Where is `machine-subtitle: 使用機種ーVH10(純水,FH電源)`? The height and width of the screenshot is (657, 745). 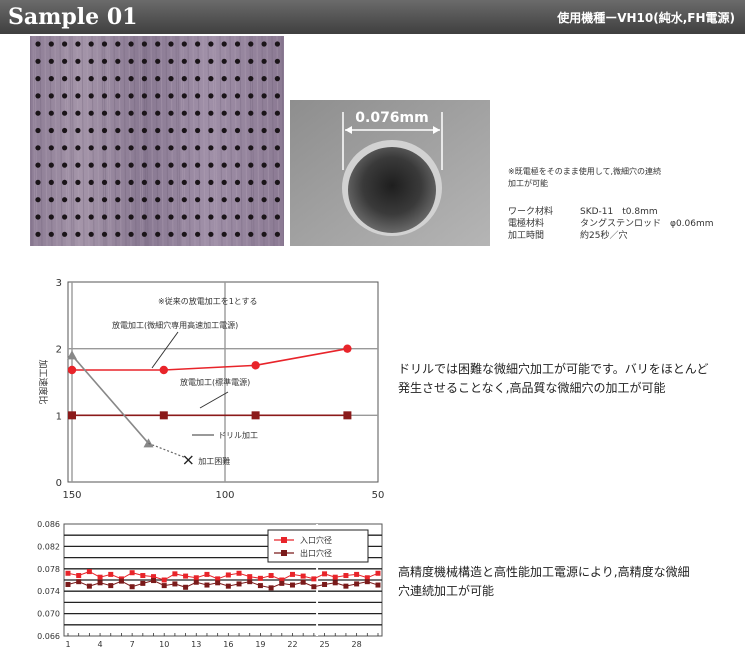 machine-subtitle: 使用機種ーVH10(純水,FH電源) is located at coordinates (646, 18).